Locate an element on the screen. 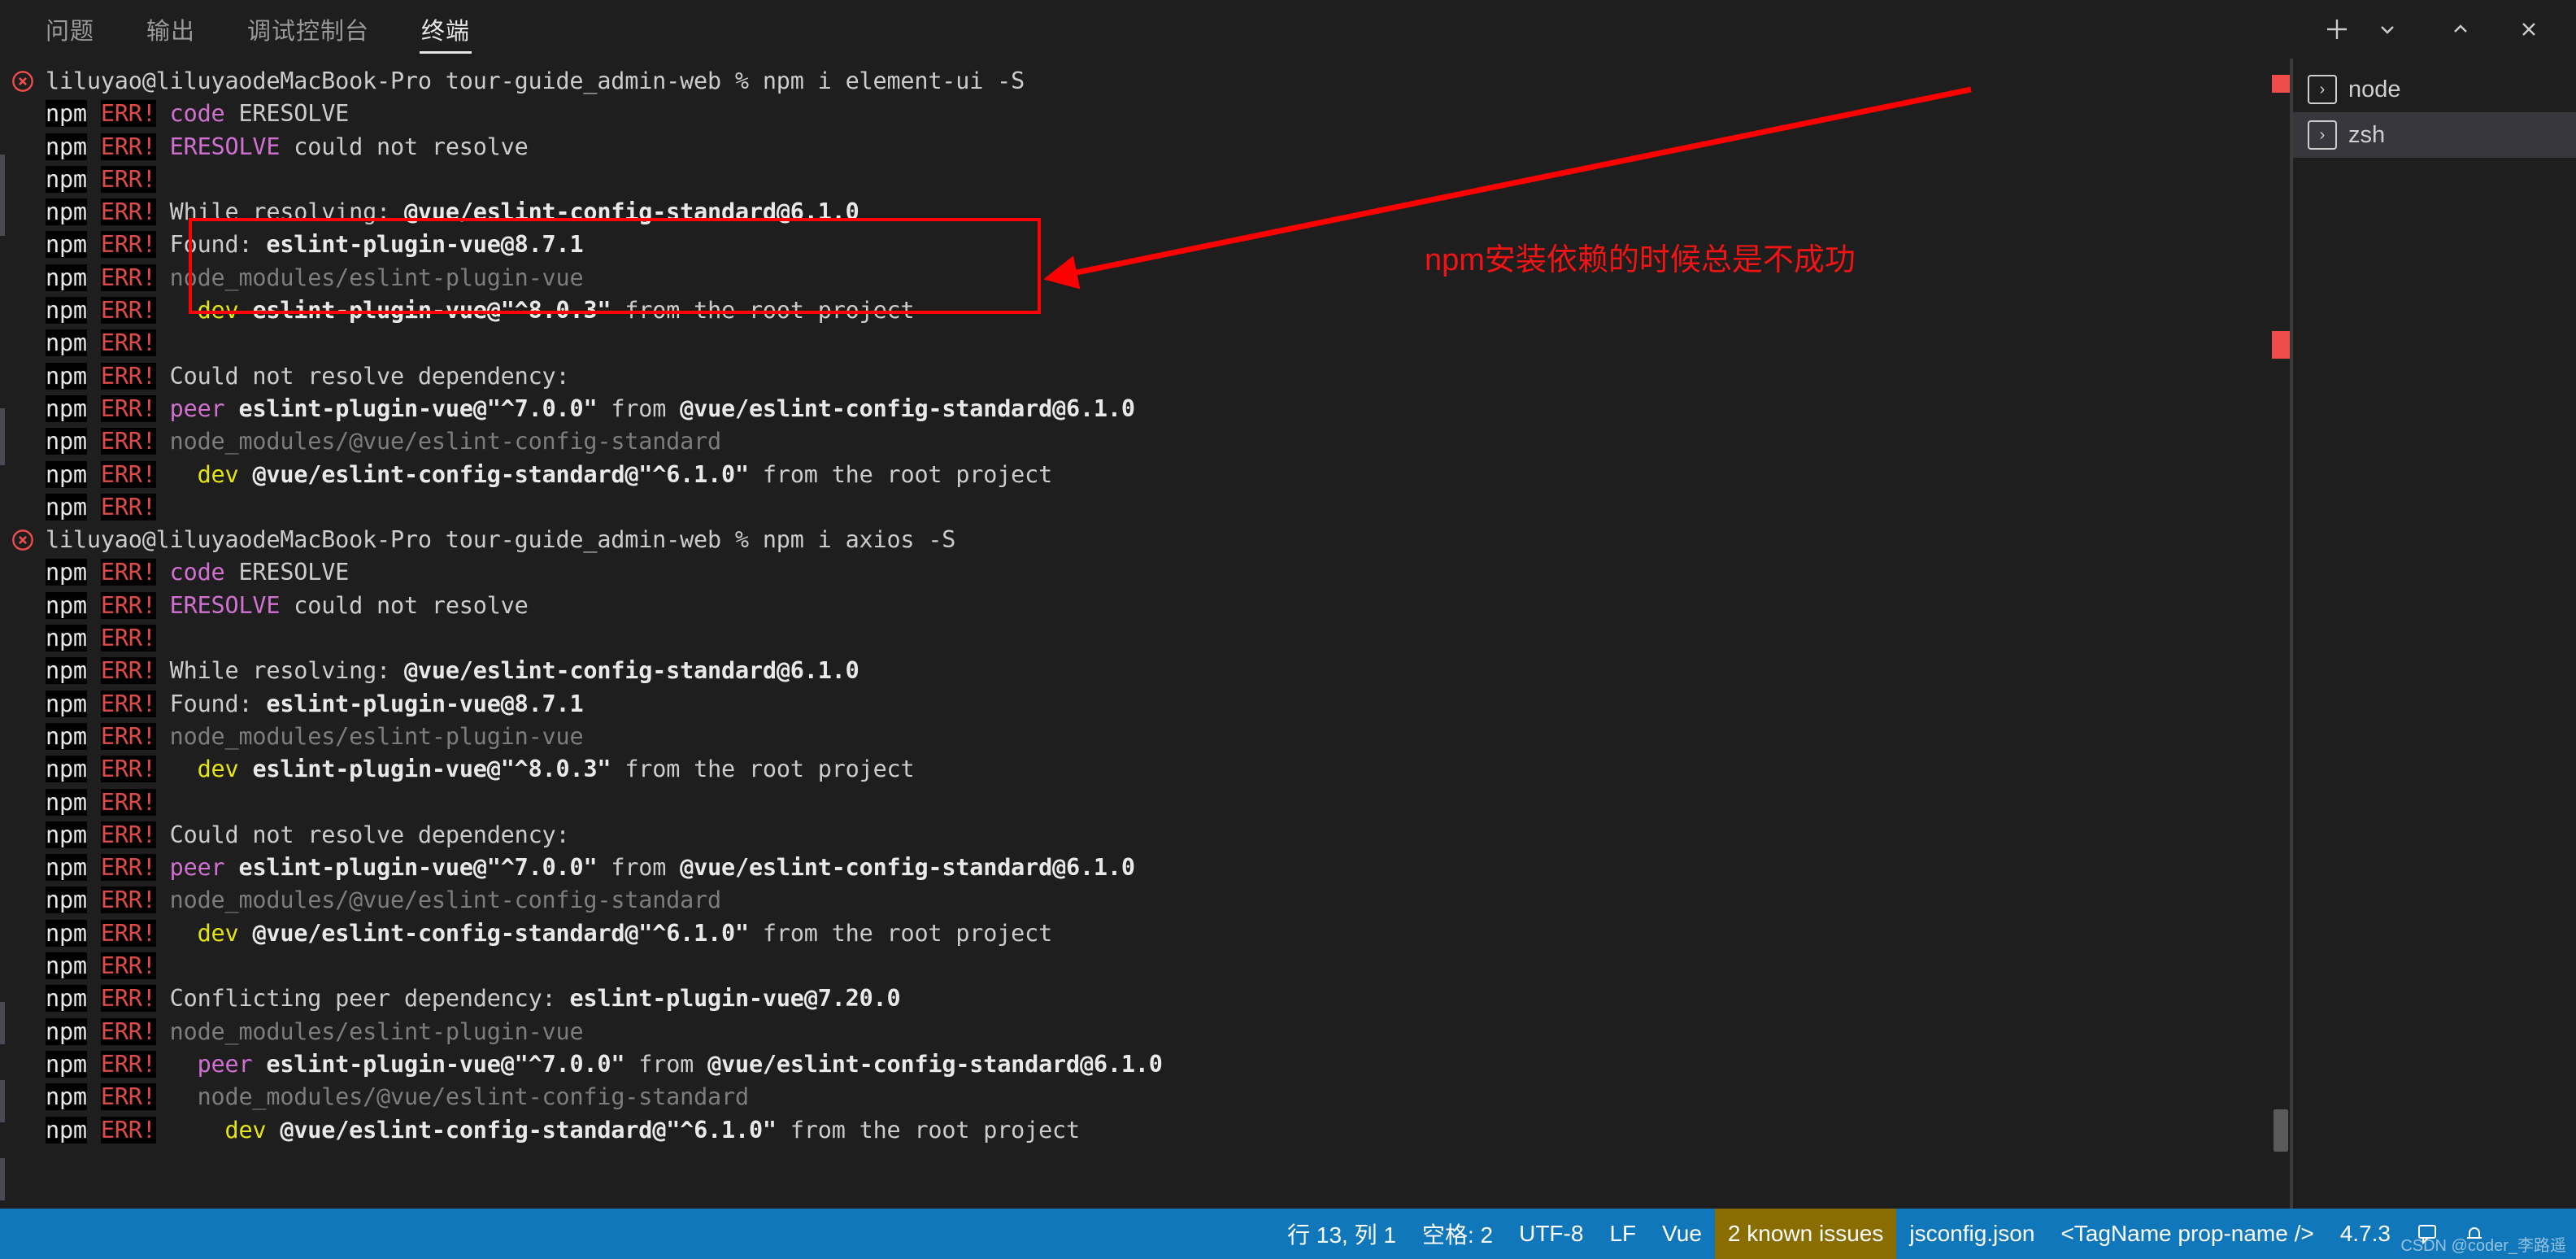  tab-2: 调试控制台 is located at coordinates (308, 30).